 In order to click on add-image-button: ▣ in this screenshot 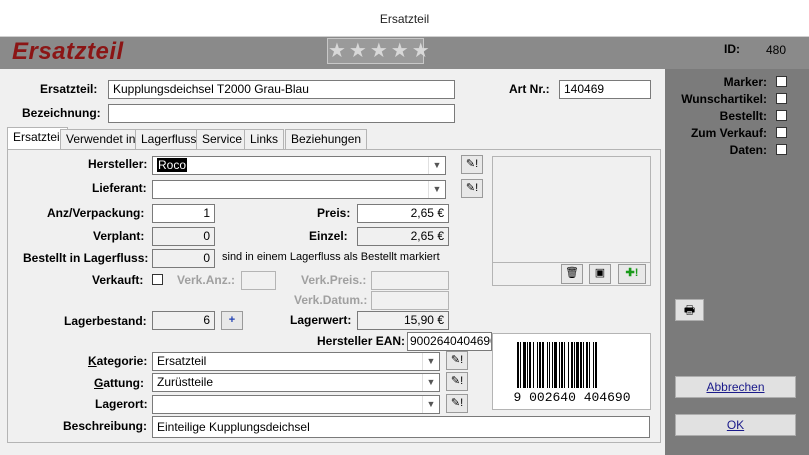, I will do `click(600, 274)`.